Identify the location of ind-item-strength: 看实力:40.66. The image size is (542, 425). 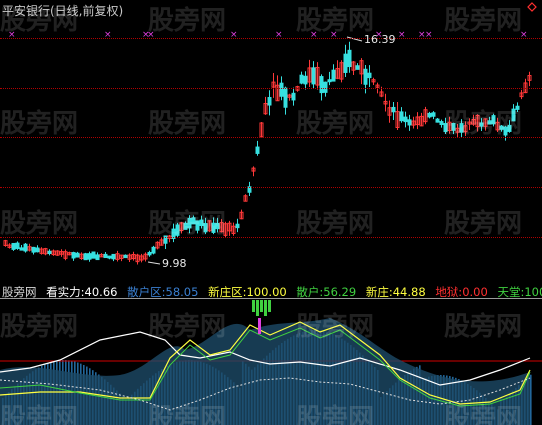
(82, 292).